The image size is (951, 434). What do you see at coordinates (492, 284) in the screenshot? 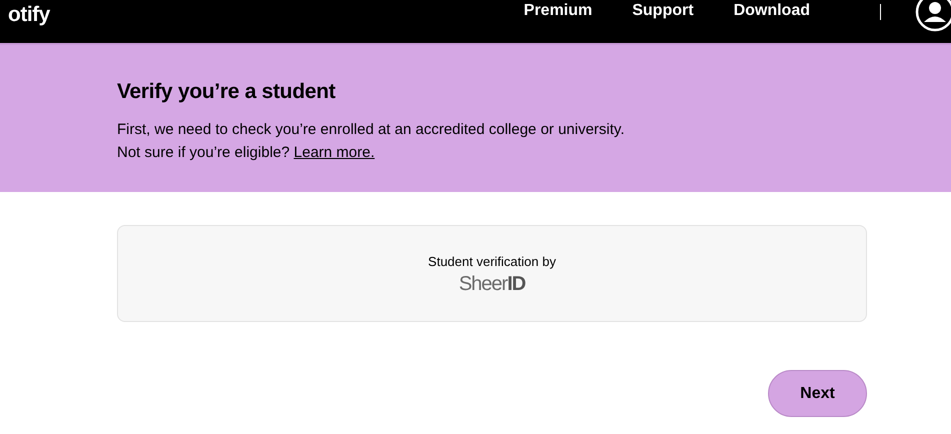
I see `provider-logo: SheerID` at bounding box center [492, 284].